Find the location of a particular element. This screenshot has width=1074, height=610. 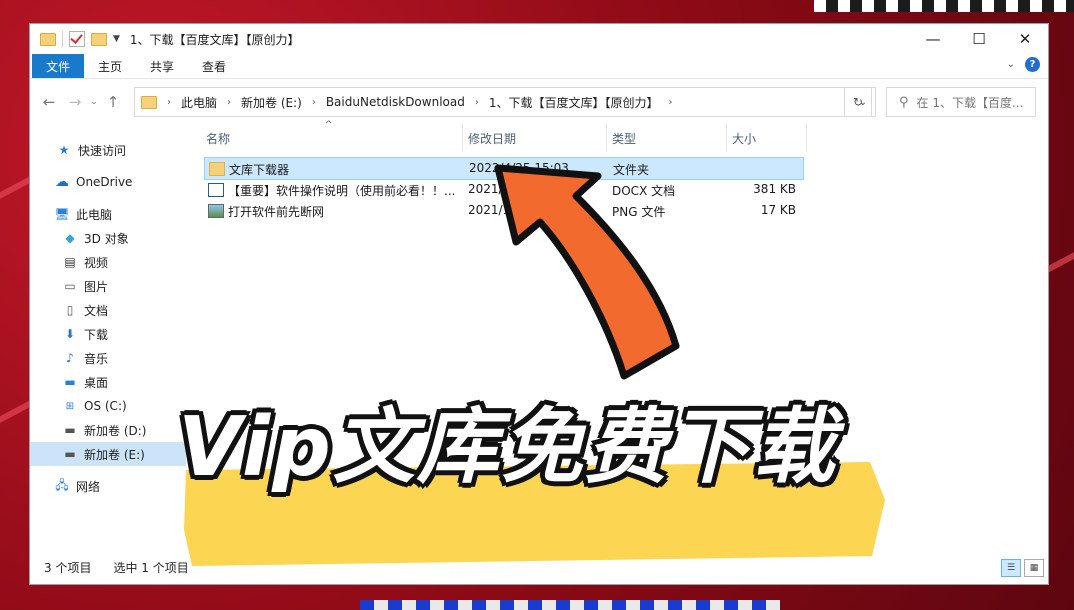

breadcrumb-baidunetdisk: BaiduNetdiskDownload is located at coordinates (395, 102).